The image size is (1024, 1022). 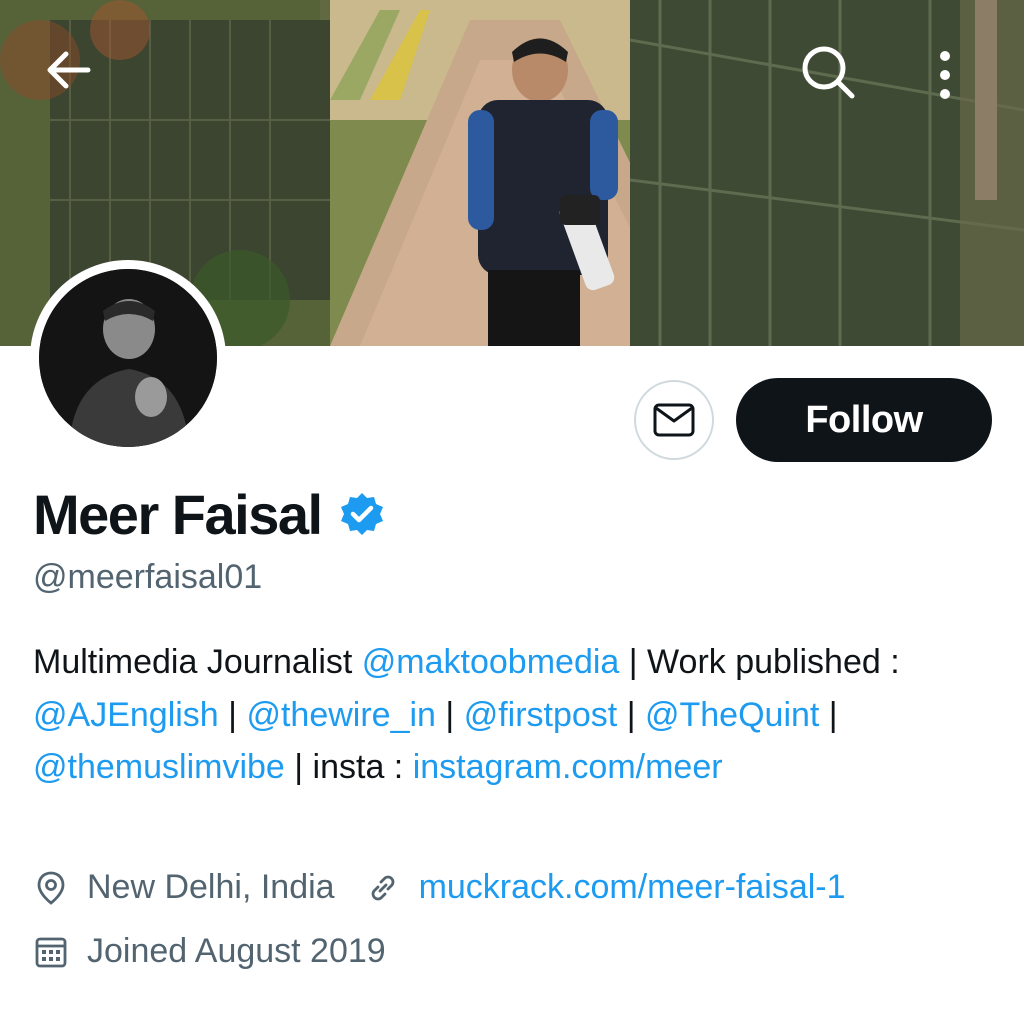 I want to click on bio-mention-maktoobmedia: @maktoobmedia, so click(x=491, y=662).